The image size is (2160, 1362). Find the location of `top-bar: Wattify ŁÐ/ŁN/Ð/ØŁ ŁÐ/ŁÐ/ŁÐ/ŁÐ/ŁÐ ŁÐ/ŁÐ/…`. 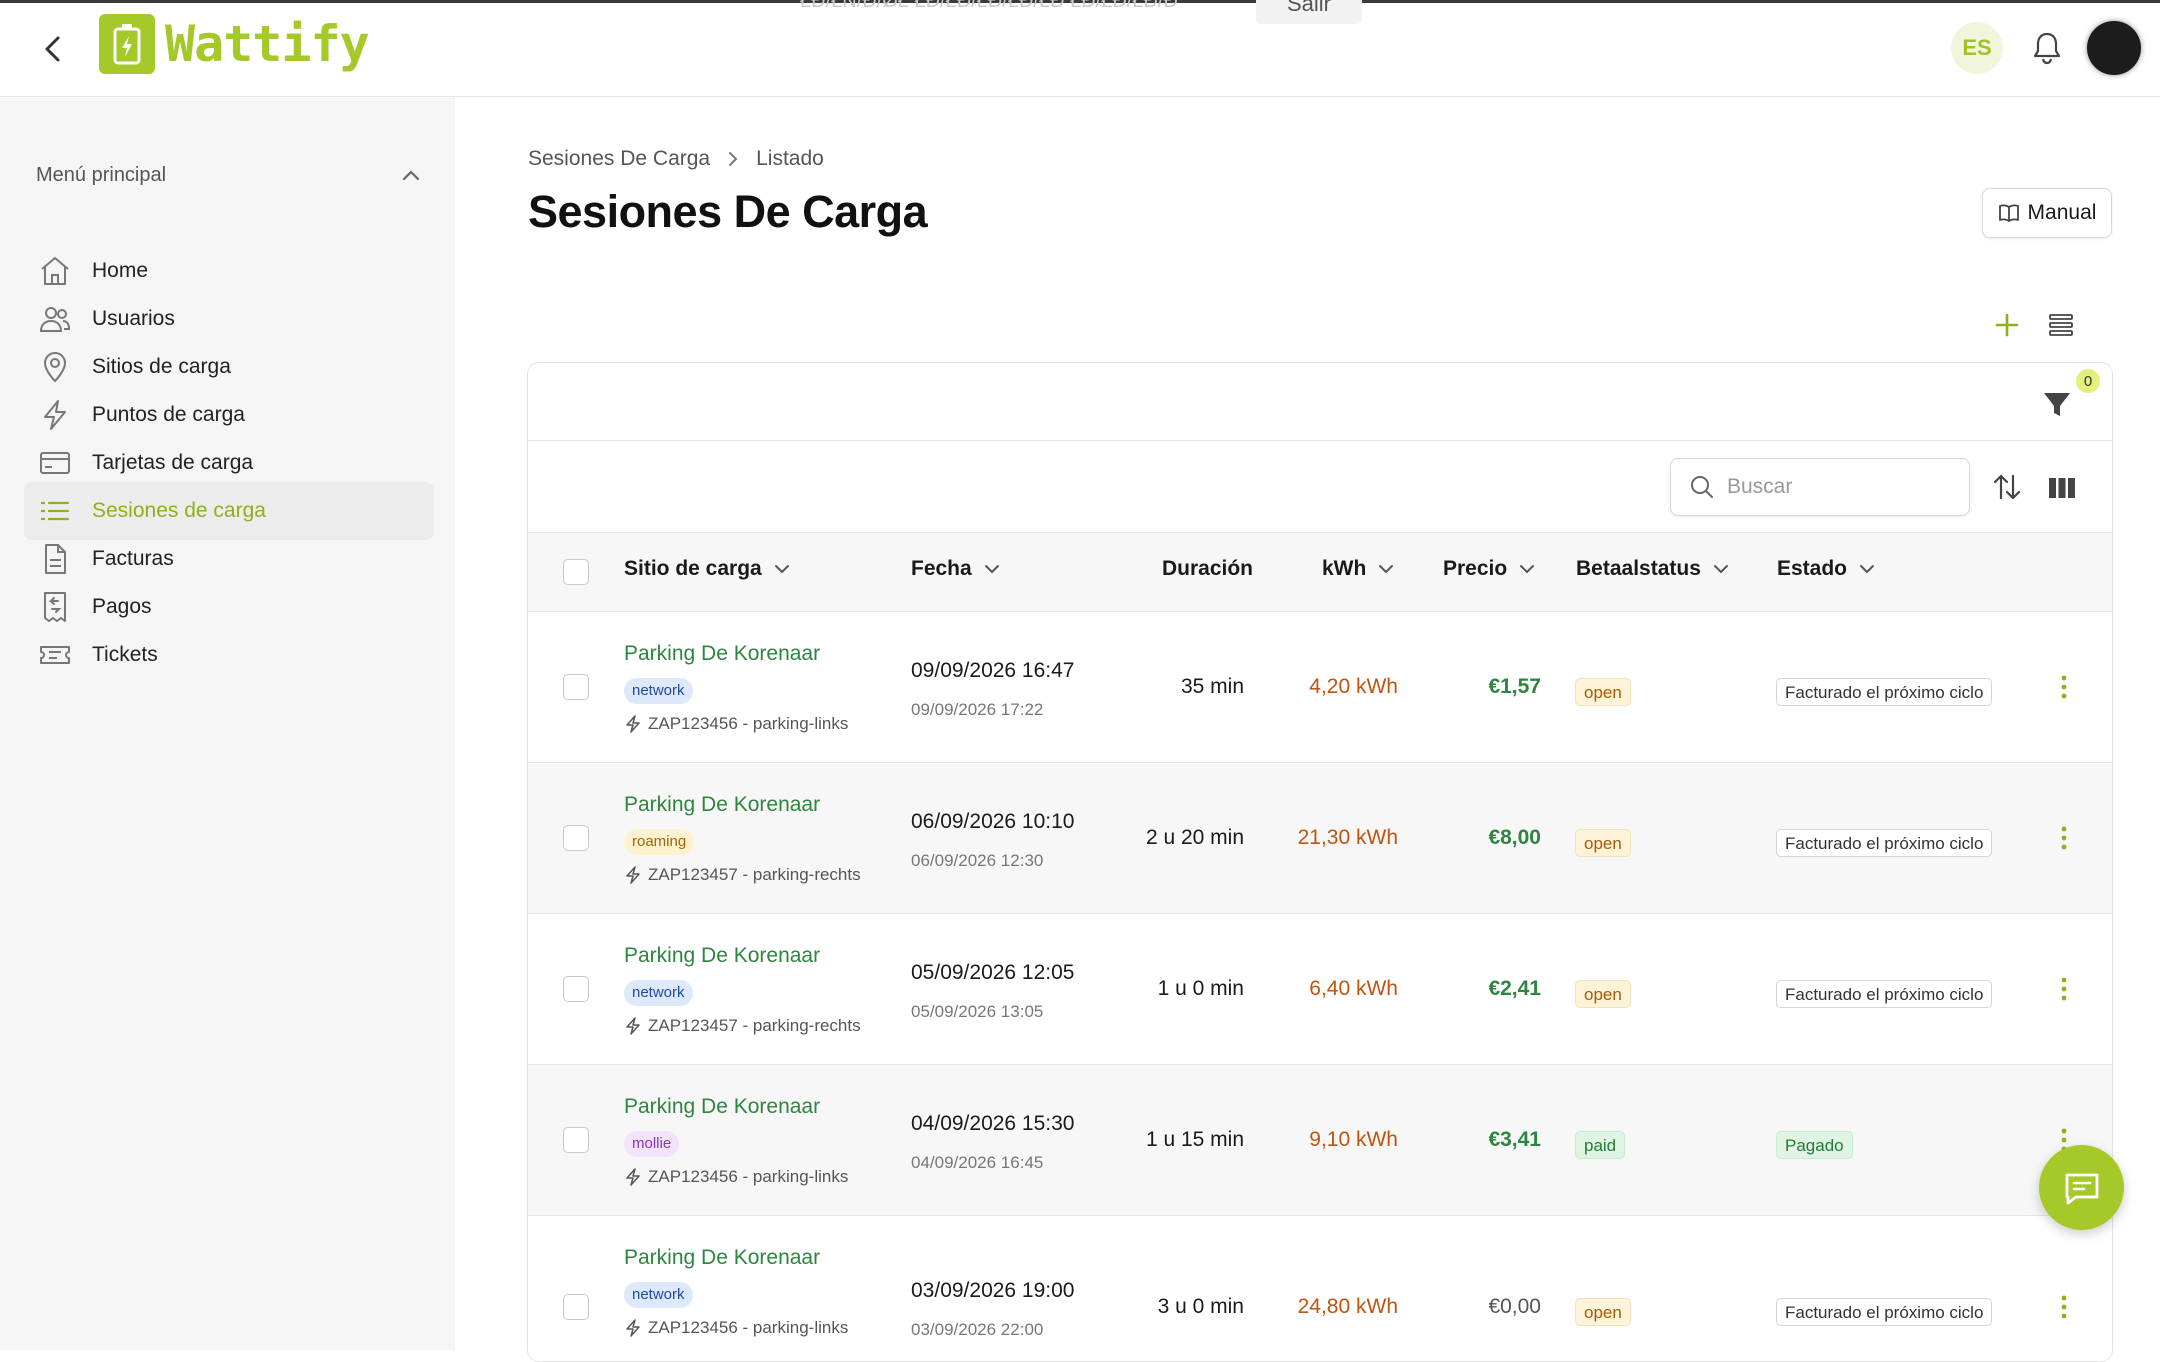

top-bar: Wattify ŁÐ/ŁN/Ð/ØŁ ŁÐ/ŁÐ/ŁÐ/ŁÐ/ŁÐ ŁÐ/ŁÐ/… is located at coordinates (1080, 48).